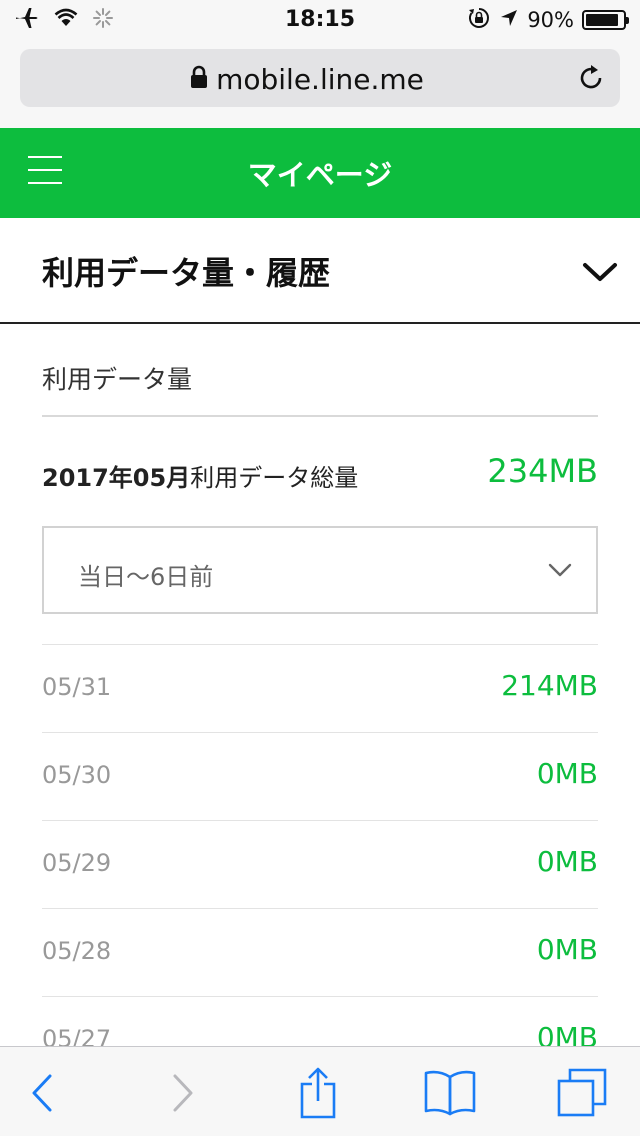 Image resolution: width=640 pixels, height=1136 pixels. Describe the element at coordinates (320, 864) in the screenshot. I see `list-item: 05/29 0MB` at that location.